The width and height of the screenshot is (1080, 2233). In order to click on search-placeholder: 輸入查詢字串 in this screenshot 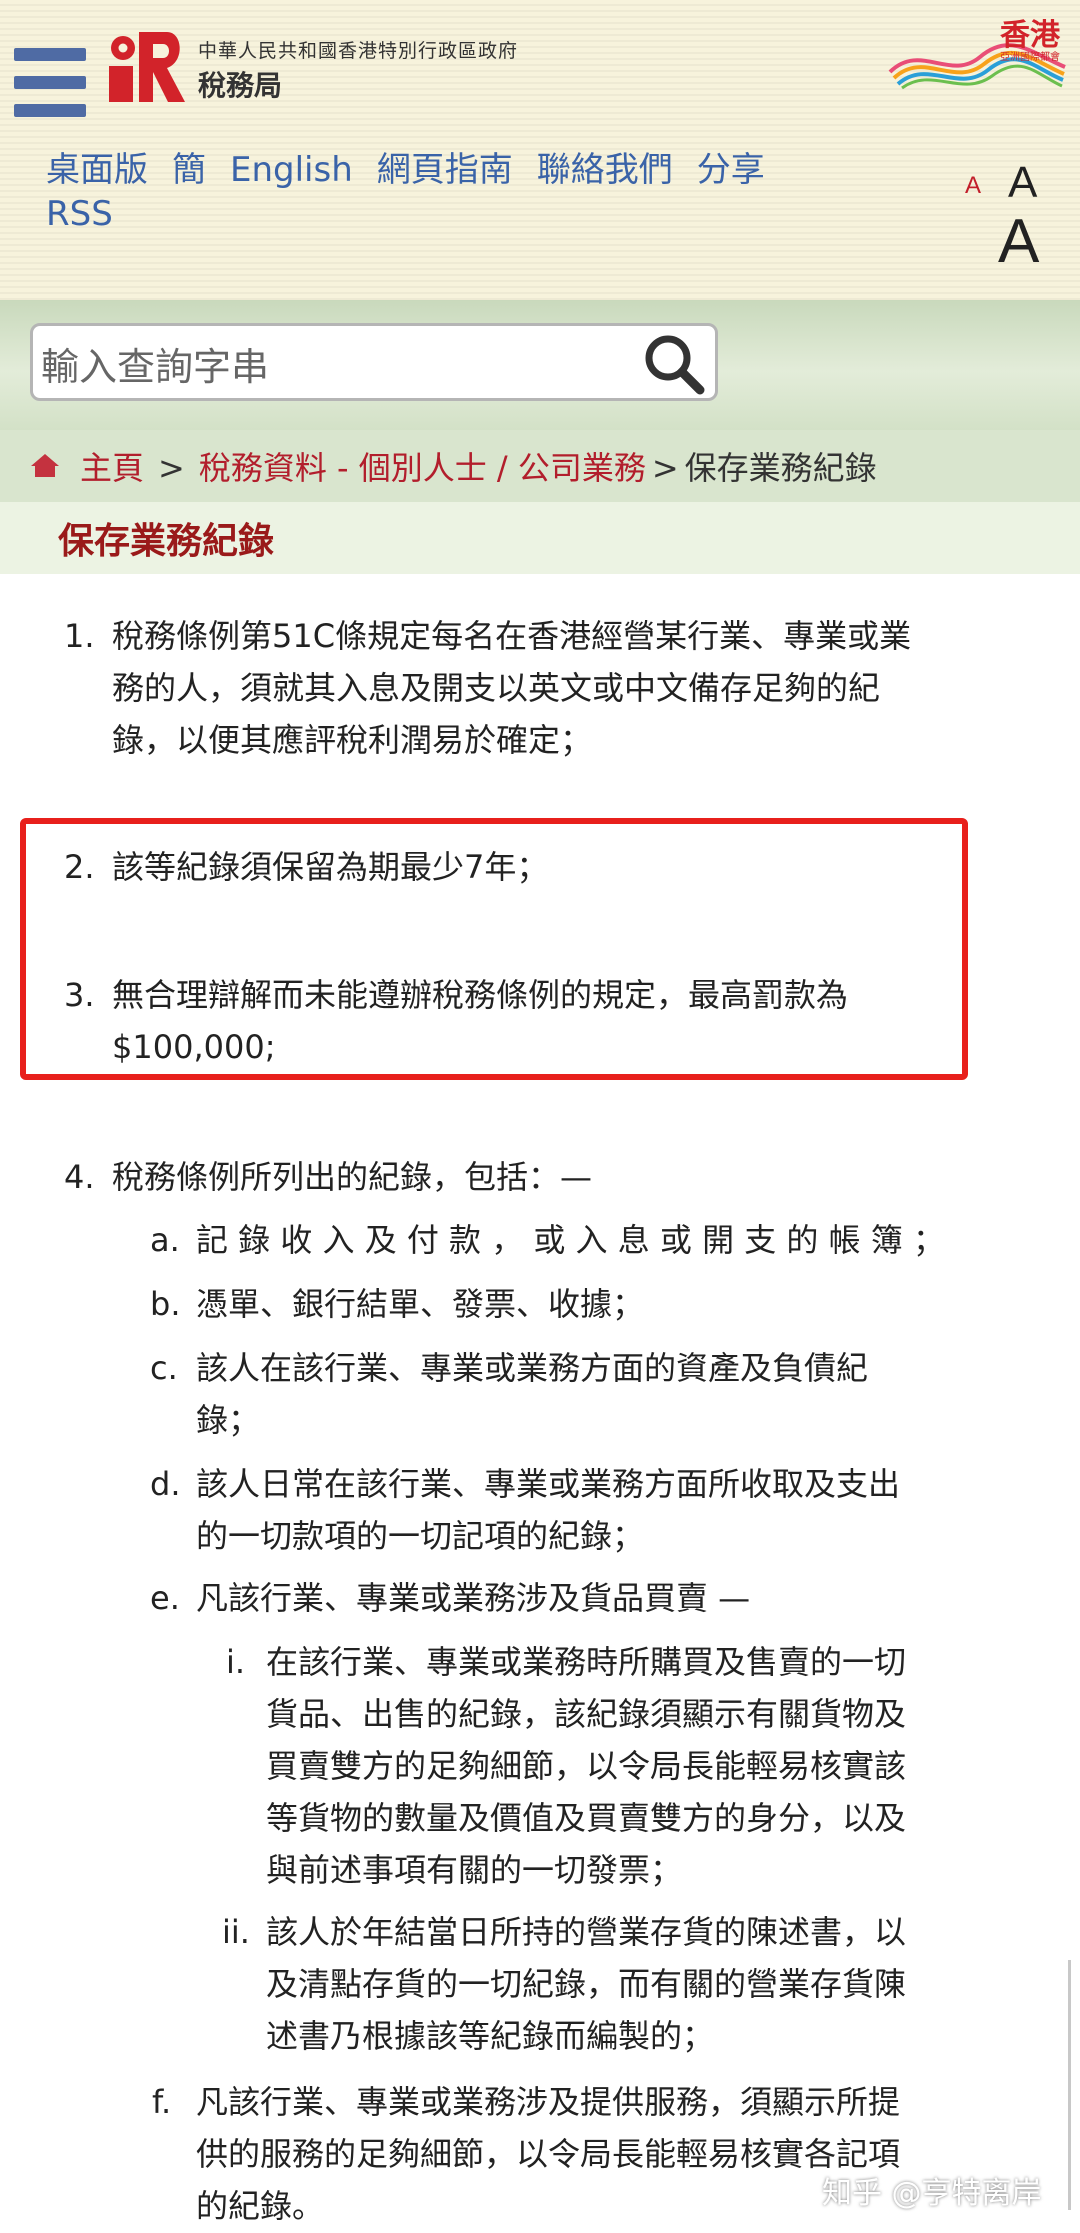, I will do `click(155, 367)`.